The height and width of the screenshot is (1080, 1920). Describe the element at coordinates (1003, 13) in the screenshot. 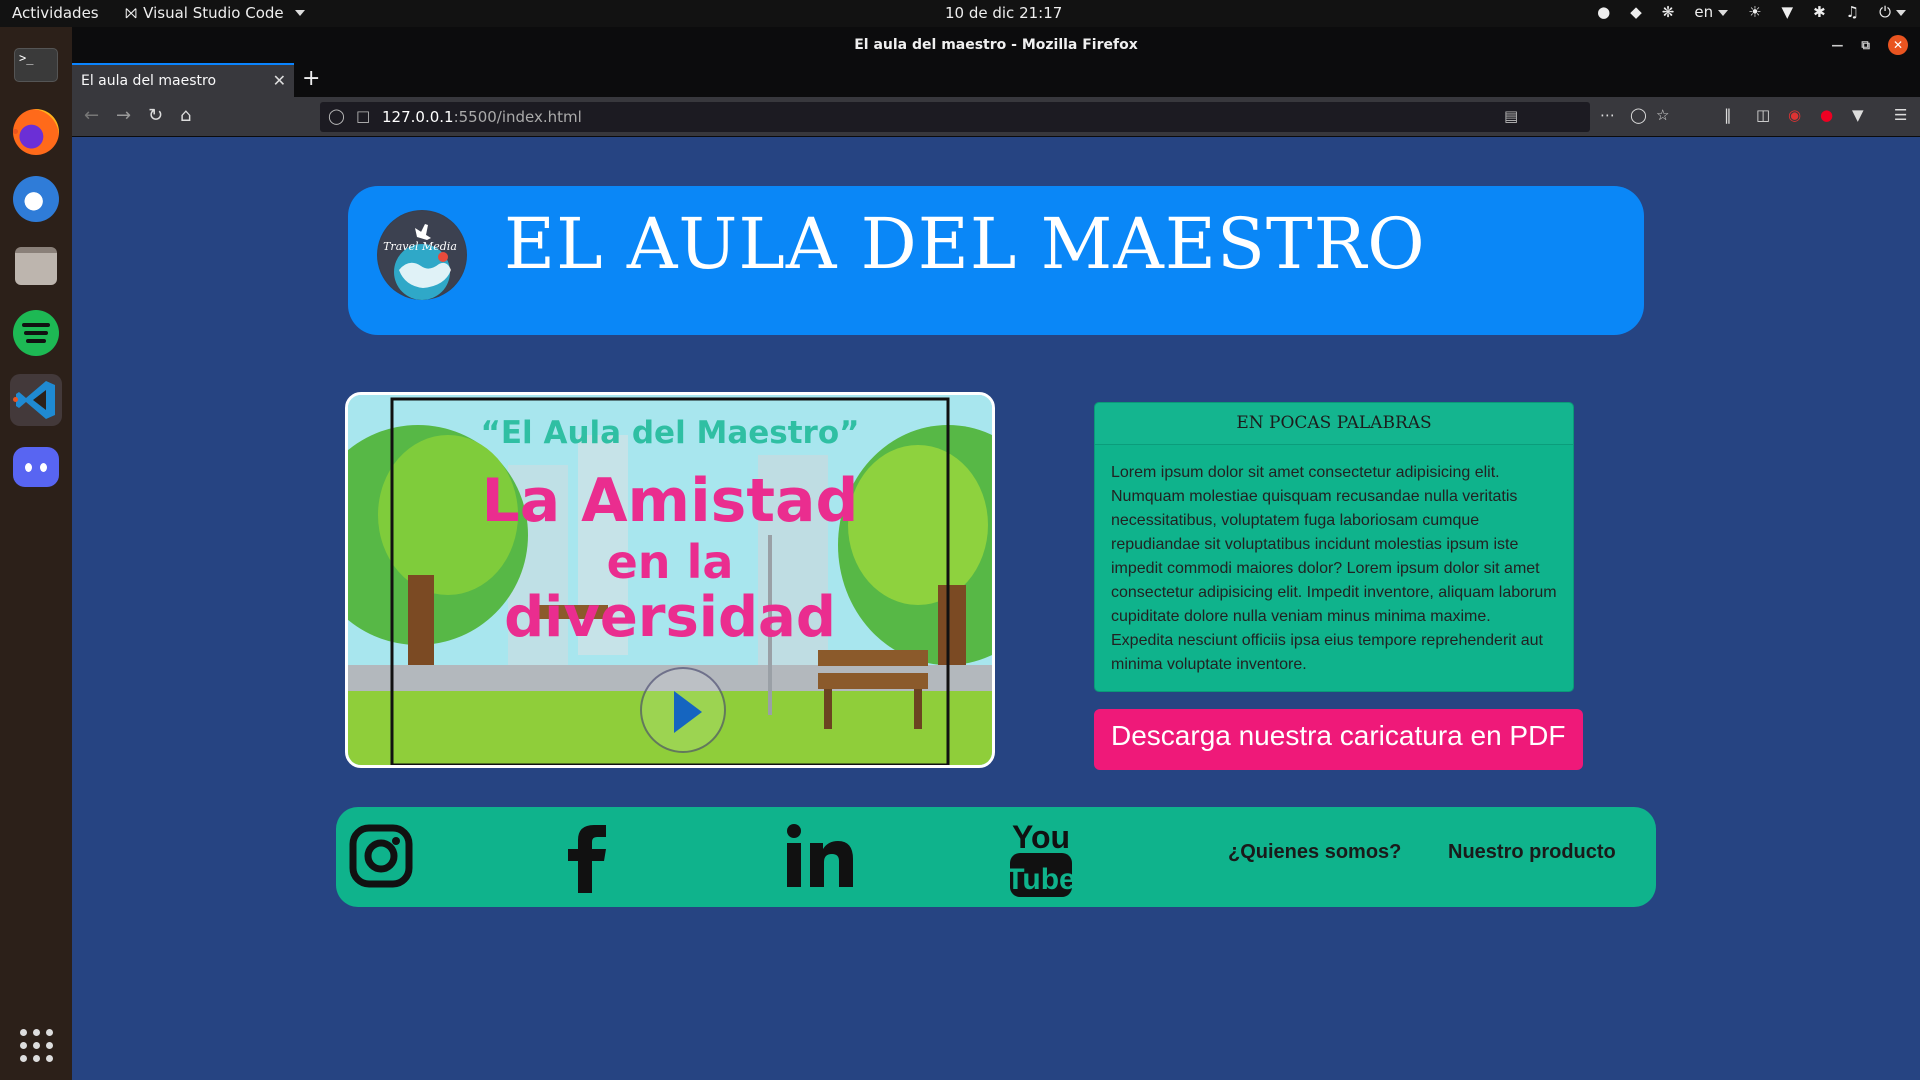

I see `clock: 10 de dic 21:17` at that location.